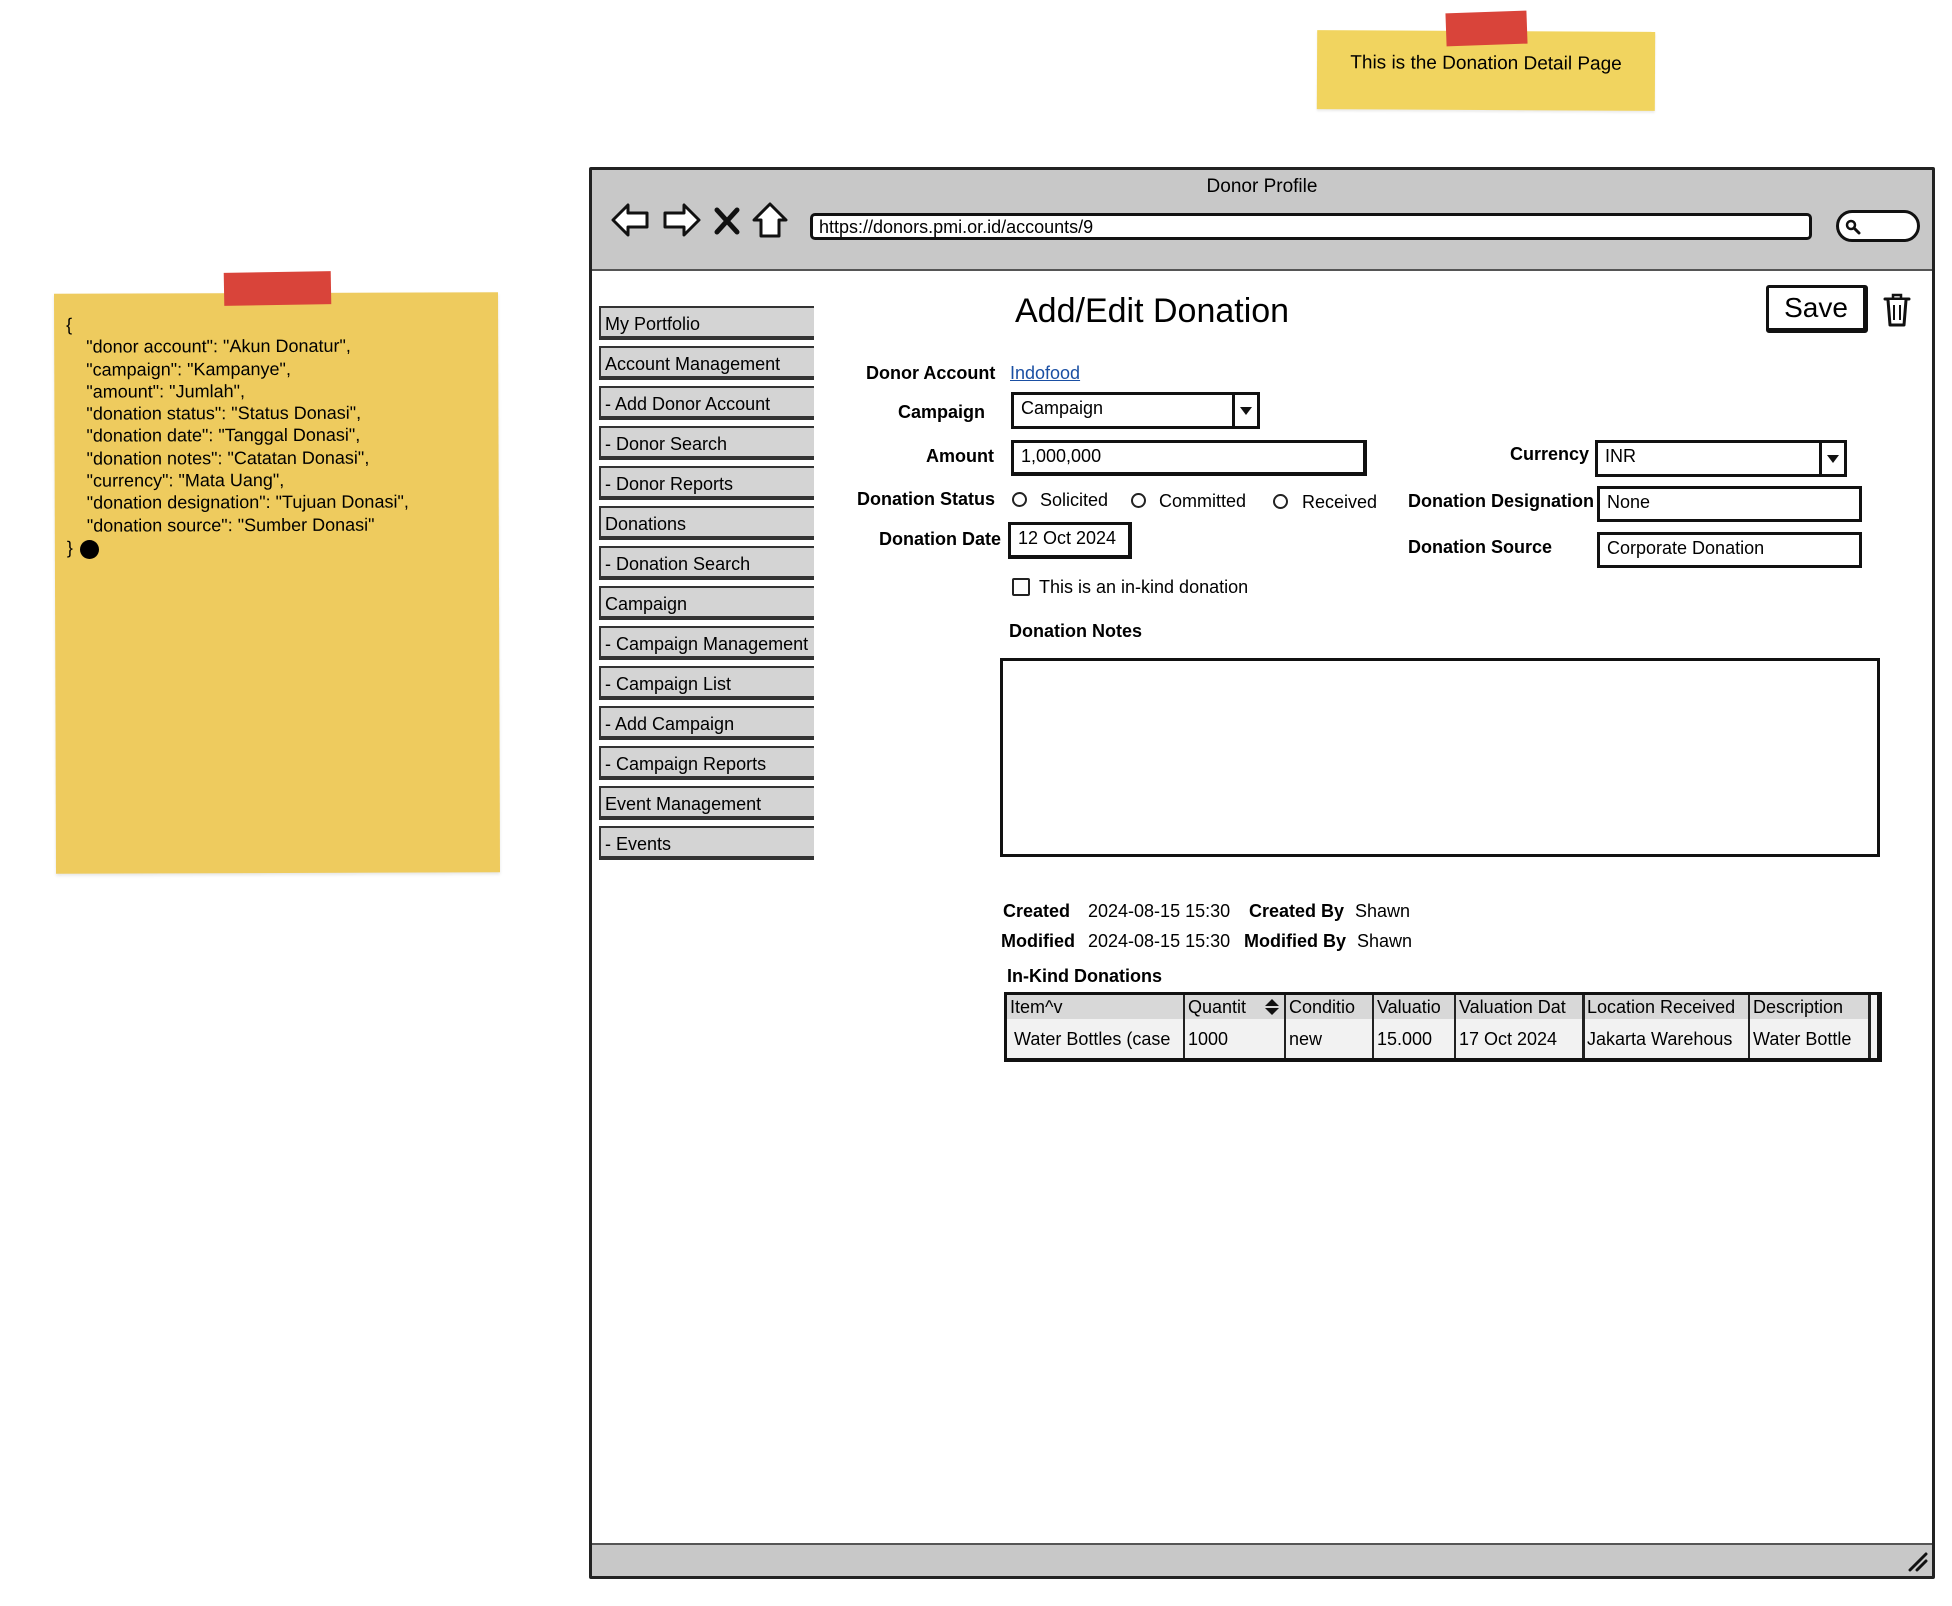 The image size is (1952, 1606). I want to click on campaign-select: Campaign, so click(1135, 410).